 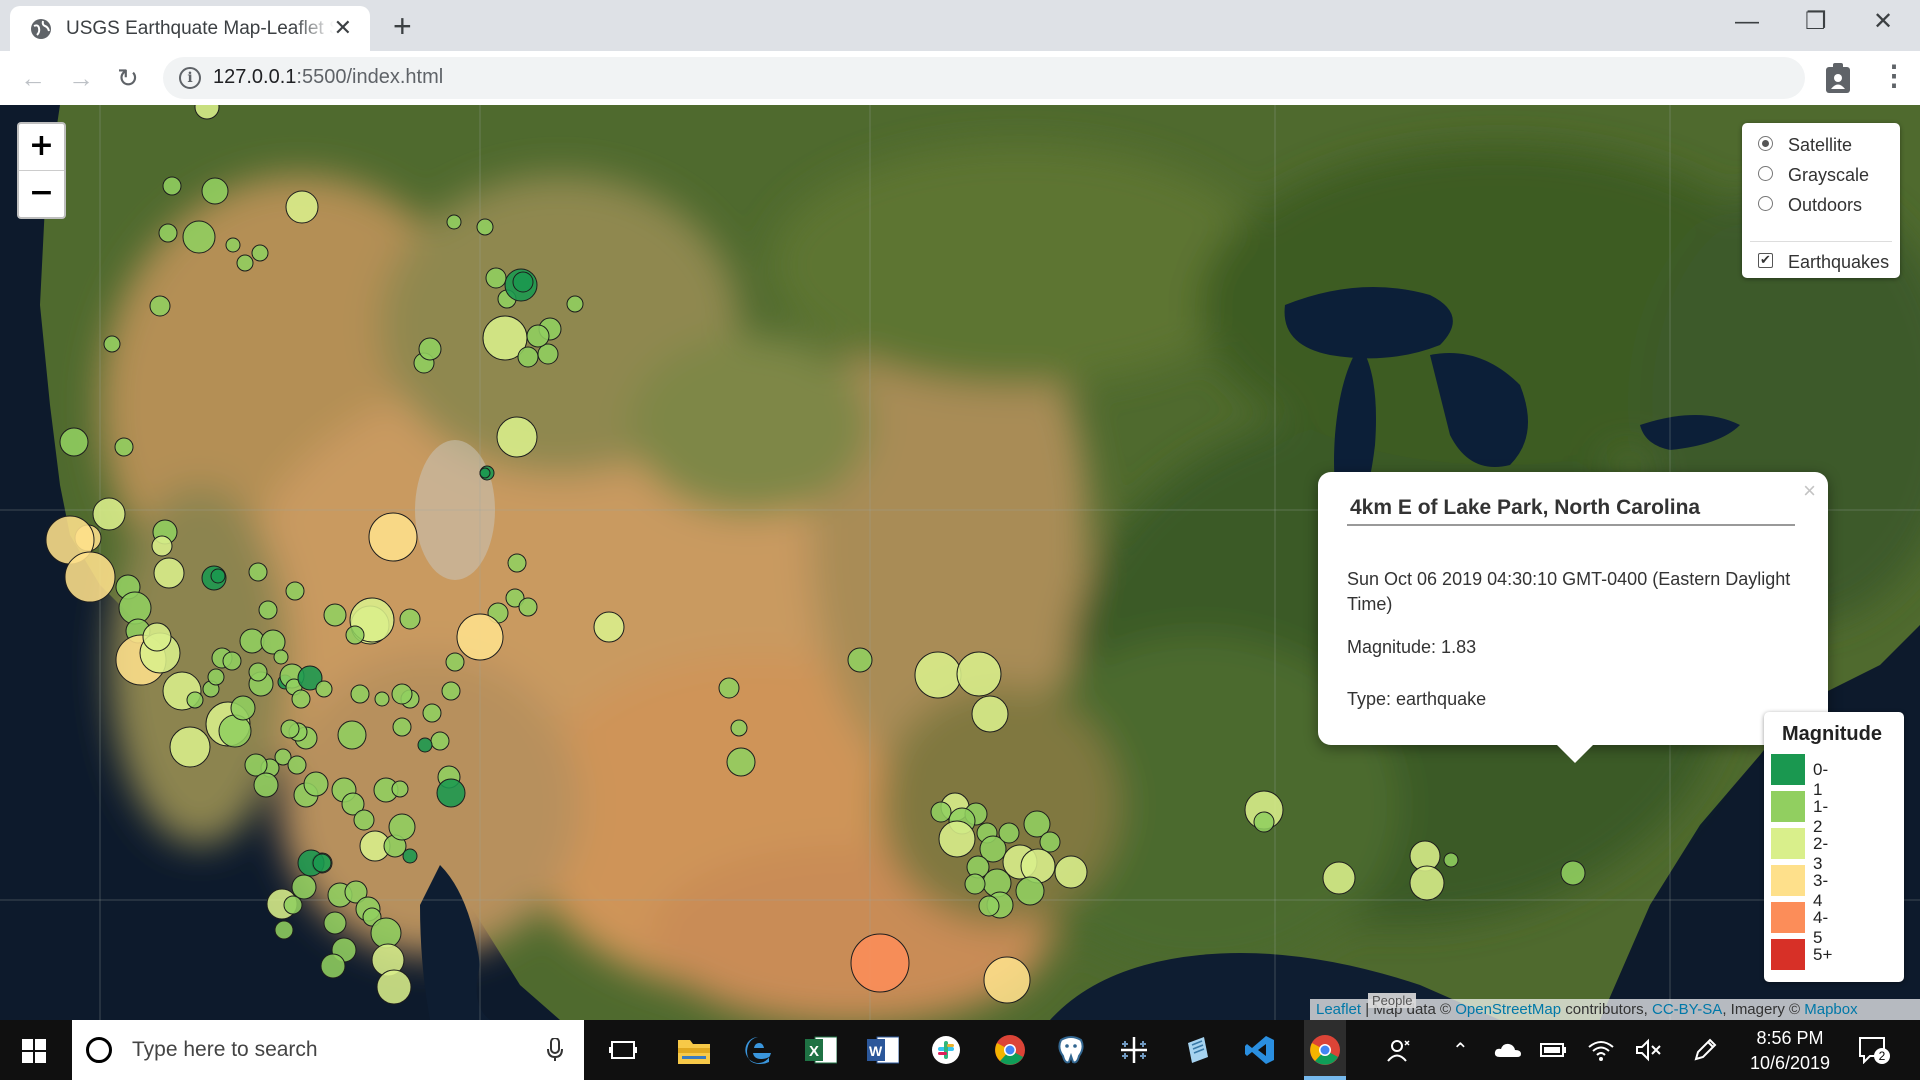 I want to click on zoom-in-button: +, so click(x=41, y=147).